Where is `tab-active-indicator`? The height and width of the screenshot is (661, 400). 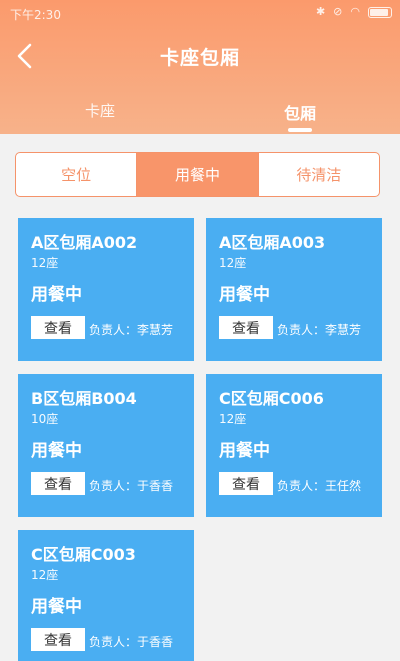
tab-active-indicator is located at coordinates (300, 130).